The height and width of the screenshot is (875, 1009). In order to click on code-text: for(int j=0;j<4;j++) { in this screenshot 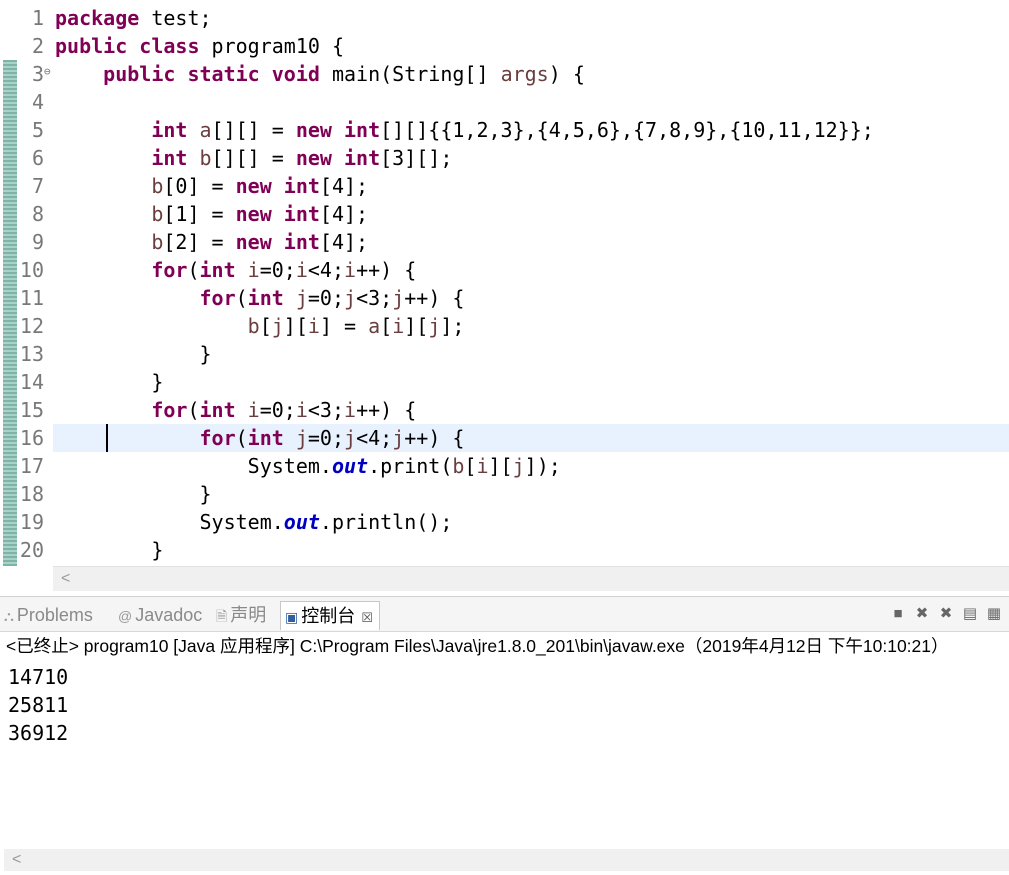, I will do `click(260, 438)`.